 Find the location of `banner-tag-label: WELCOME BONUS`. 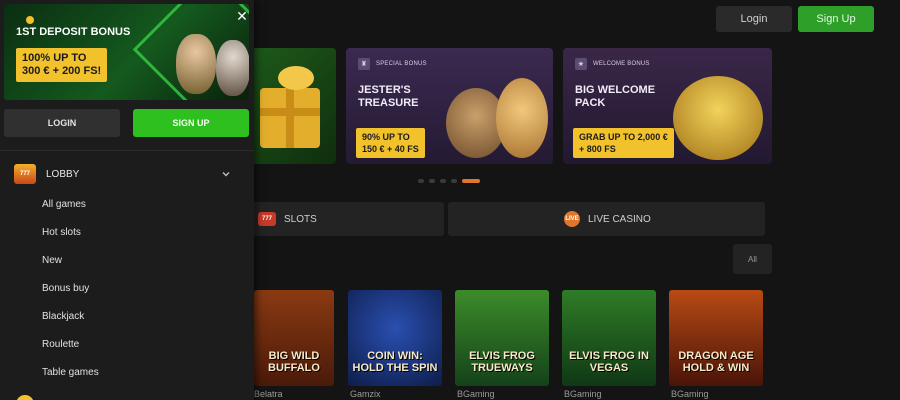

banner-tag-label: WELCOME BONUS is located at coordinates (621, 64).